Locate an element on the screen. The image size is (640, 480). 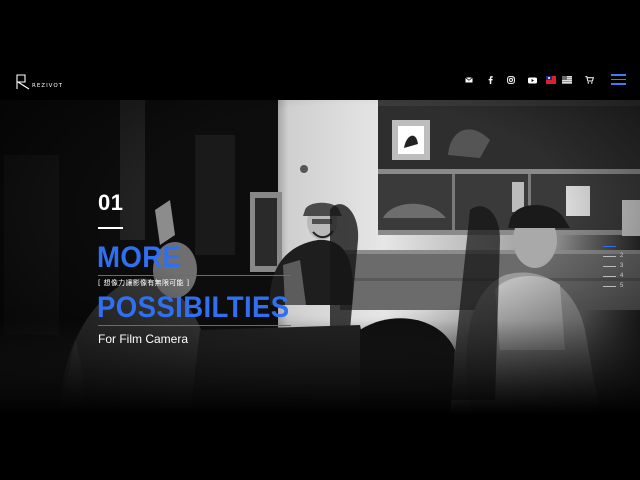
slide-number-underline is located at coordinates (110, 228).